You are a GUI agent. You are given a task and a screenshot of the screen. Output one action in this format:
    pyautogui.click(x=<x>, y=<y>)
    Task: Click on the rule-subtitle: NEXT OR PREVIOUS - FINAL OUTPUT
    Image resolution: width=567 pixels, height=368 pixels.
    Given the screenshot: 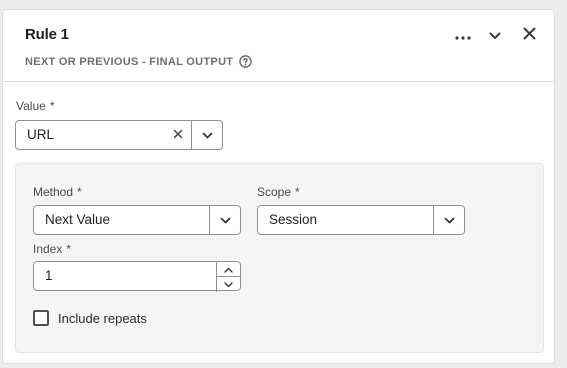 What is the action you would take?
    pyautogui.click(x=139, y=61)
    